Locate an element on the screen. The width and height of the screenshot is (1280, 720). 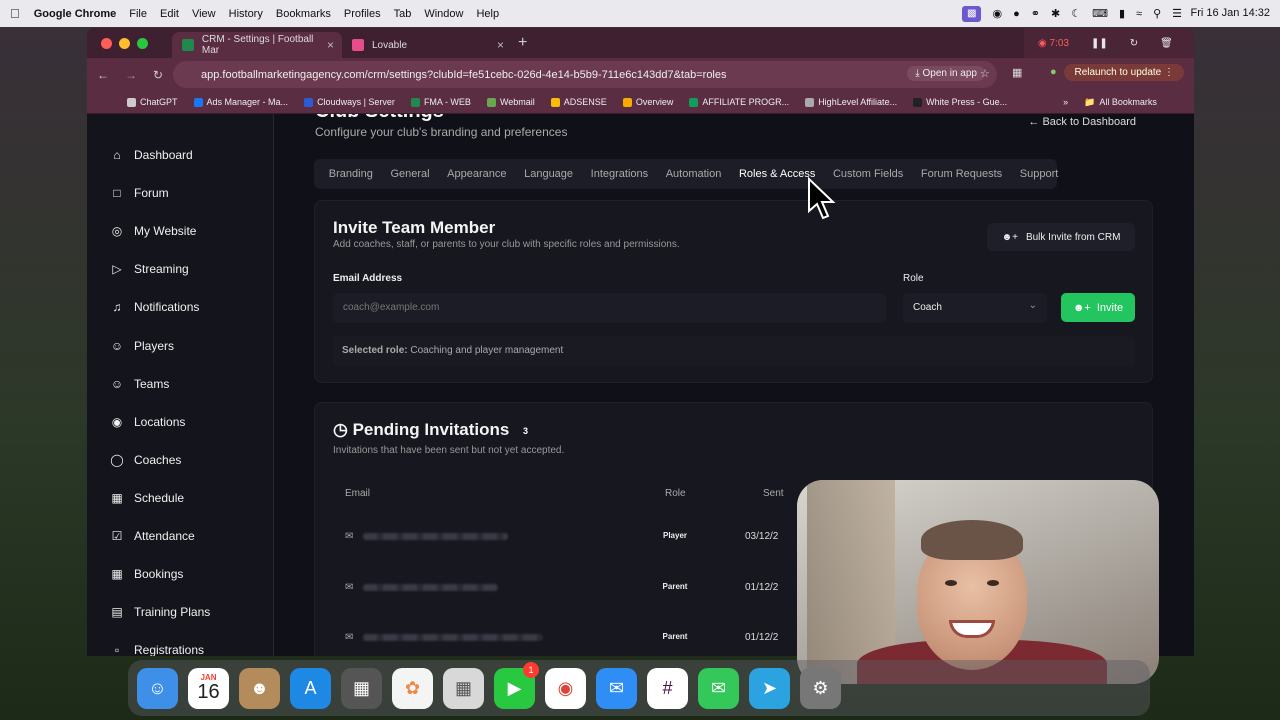
tab-appearance: Appearance is located at coordinates (476, 174).